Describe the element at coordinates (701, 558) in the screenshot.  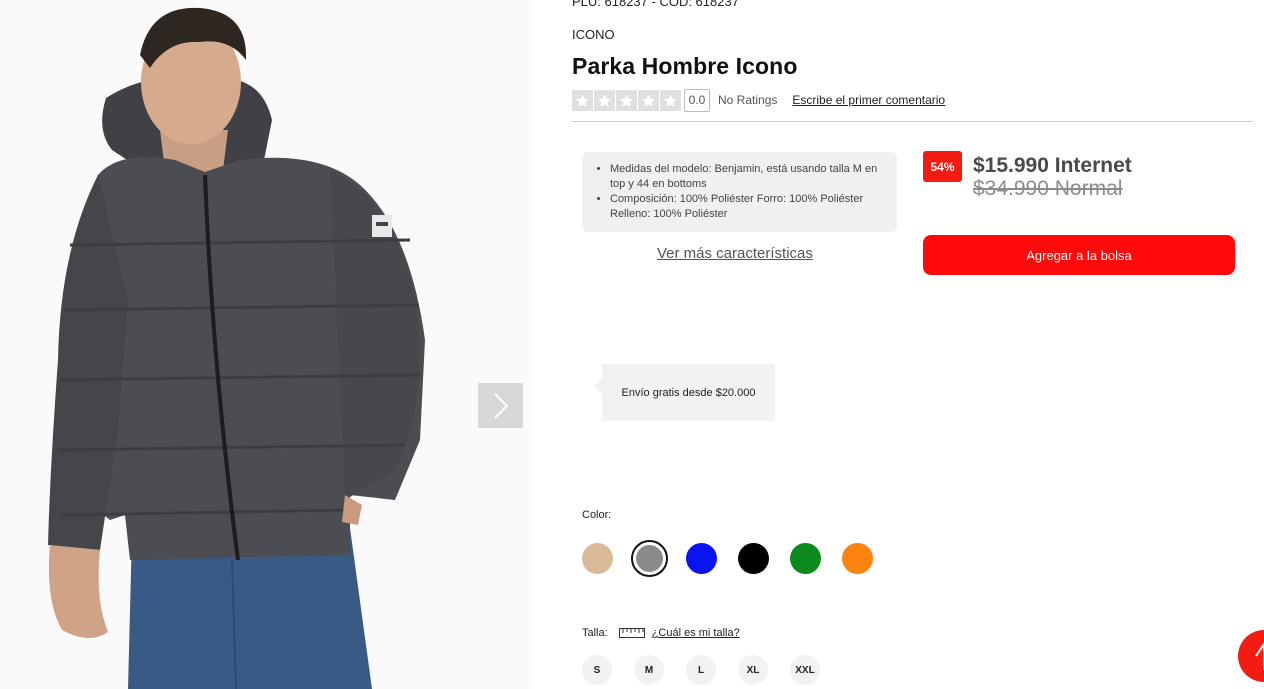
I see `color-swatch-azul` at that location.